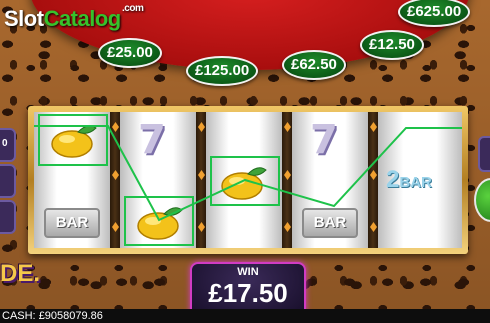 The height and width of the screenshot is (323, 490). I want to click on prize-62-50: £62.50, so click(314, 65).